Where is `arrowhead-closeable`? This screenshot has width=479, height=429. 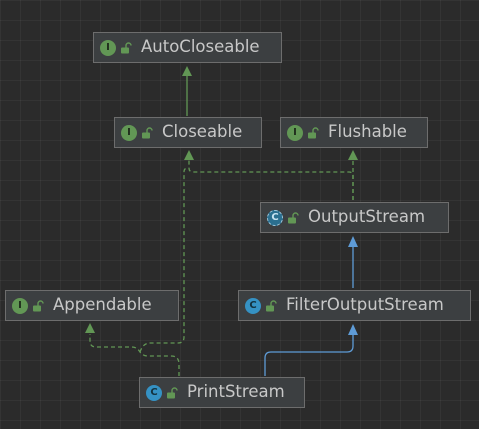 arrowhead-closeable is located at coordinates (189, 155).